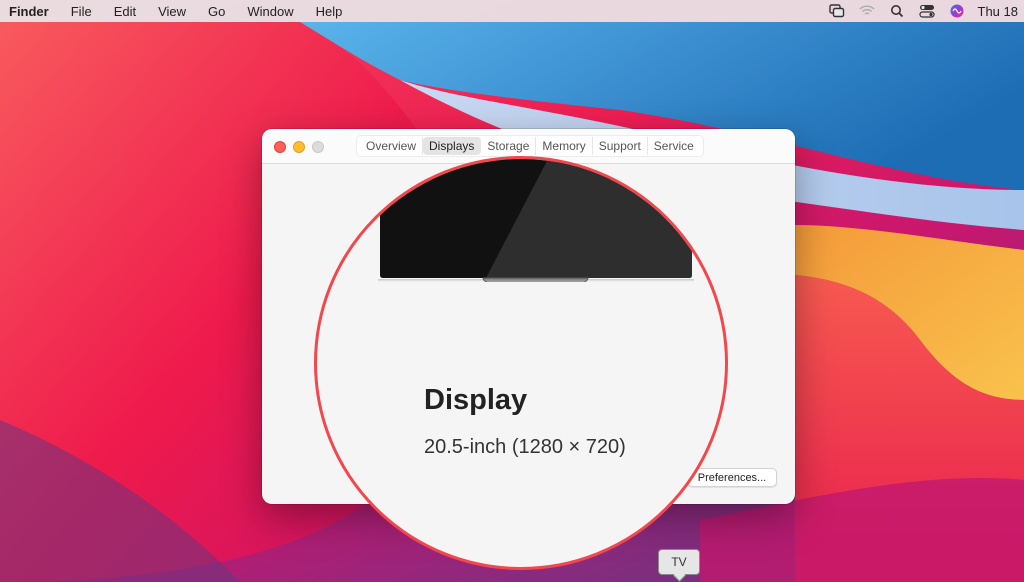  Describe the element at coordinates (897, 11) in the screenshot. I see `spotlight-search-icon` at that location.